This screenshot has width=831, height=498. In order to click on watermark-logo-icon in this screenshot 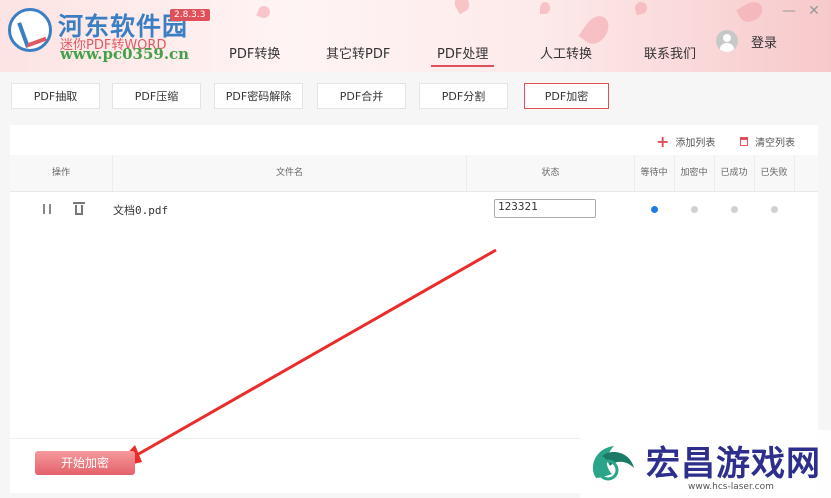, I will do `click(613, 463)`.